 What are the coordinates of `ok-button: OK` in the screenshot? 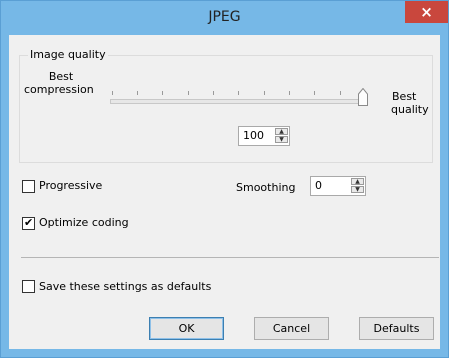 It's located at (186, 328).